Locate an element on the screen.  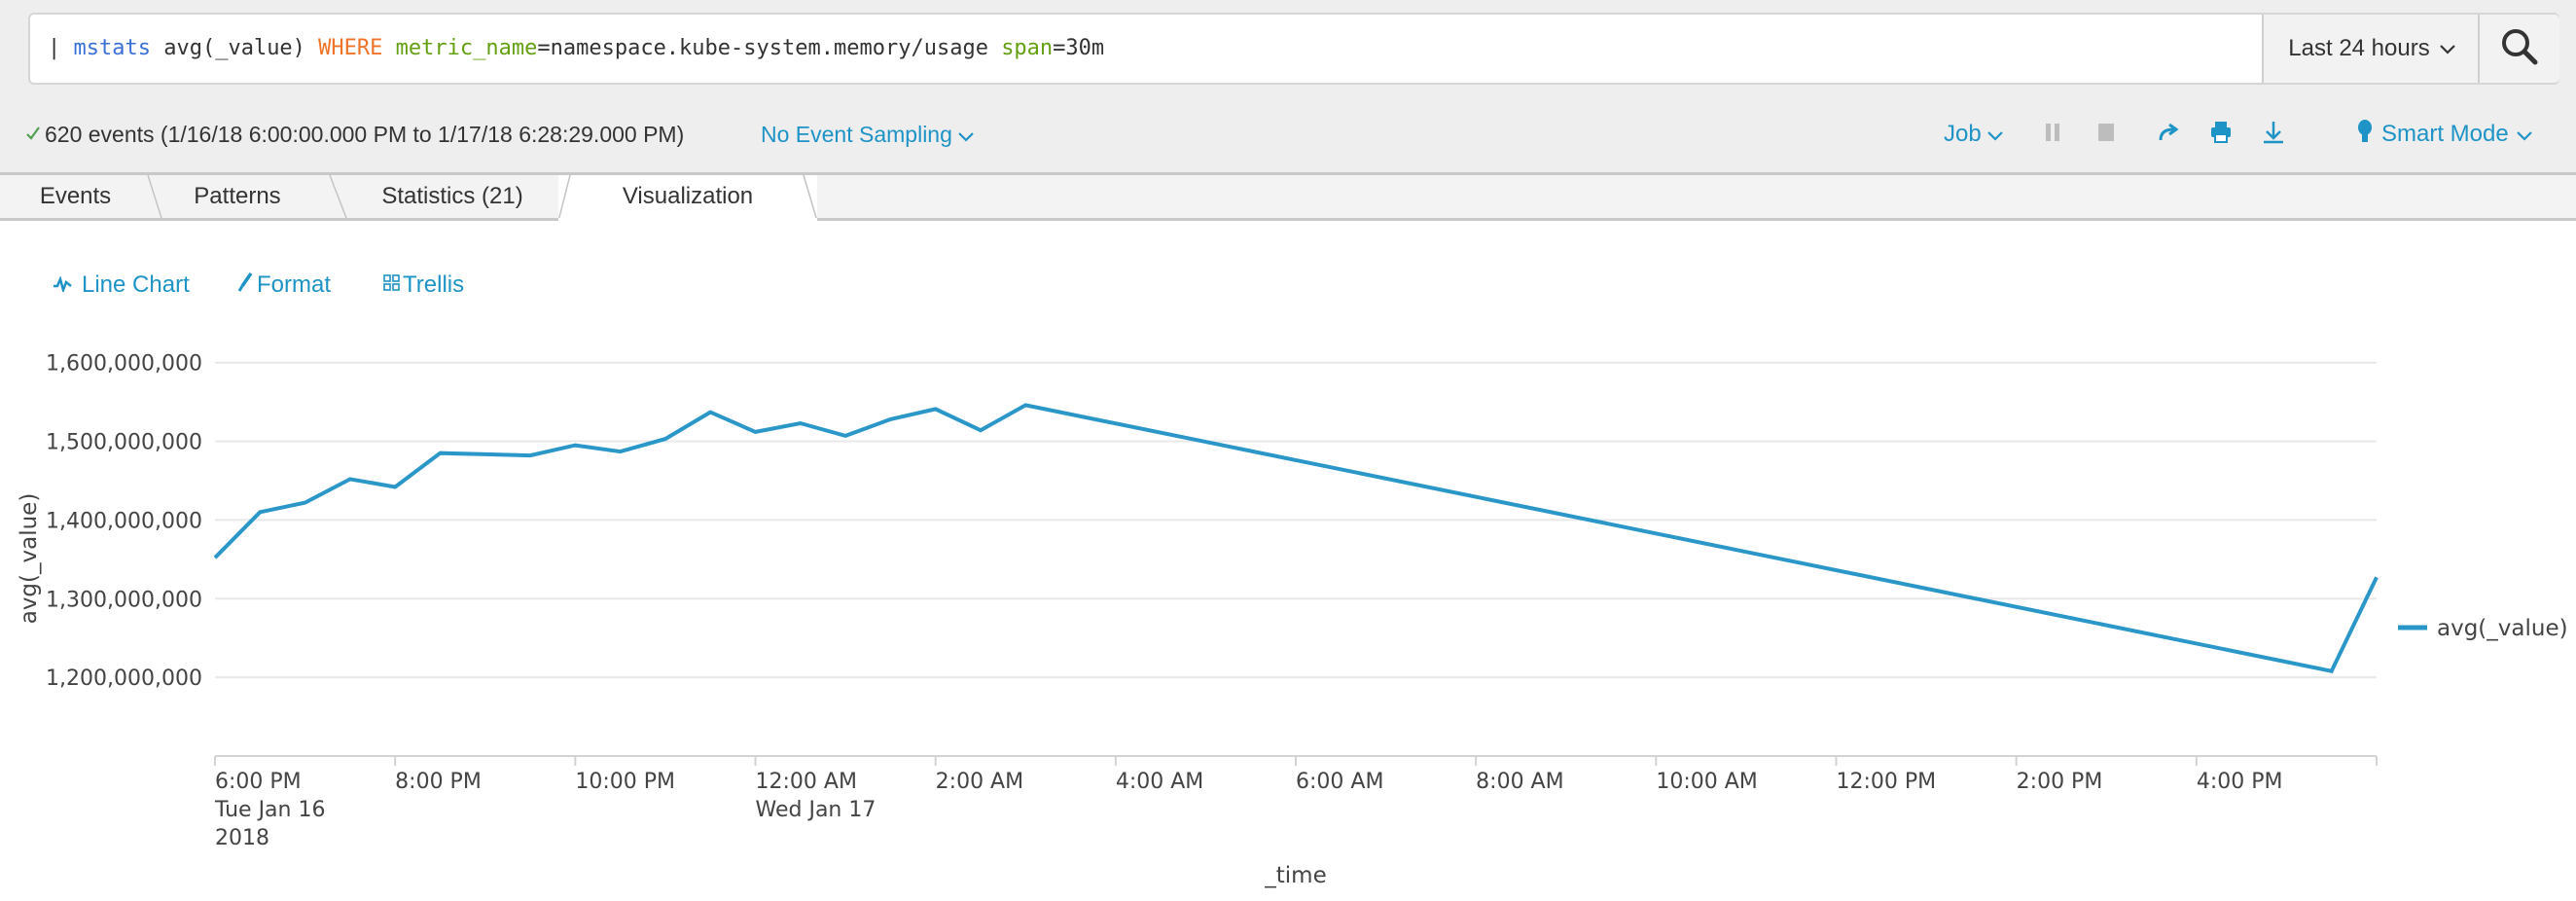
y-tick-label: 1,600,000,000 is located at coordinates (124, 365).